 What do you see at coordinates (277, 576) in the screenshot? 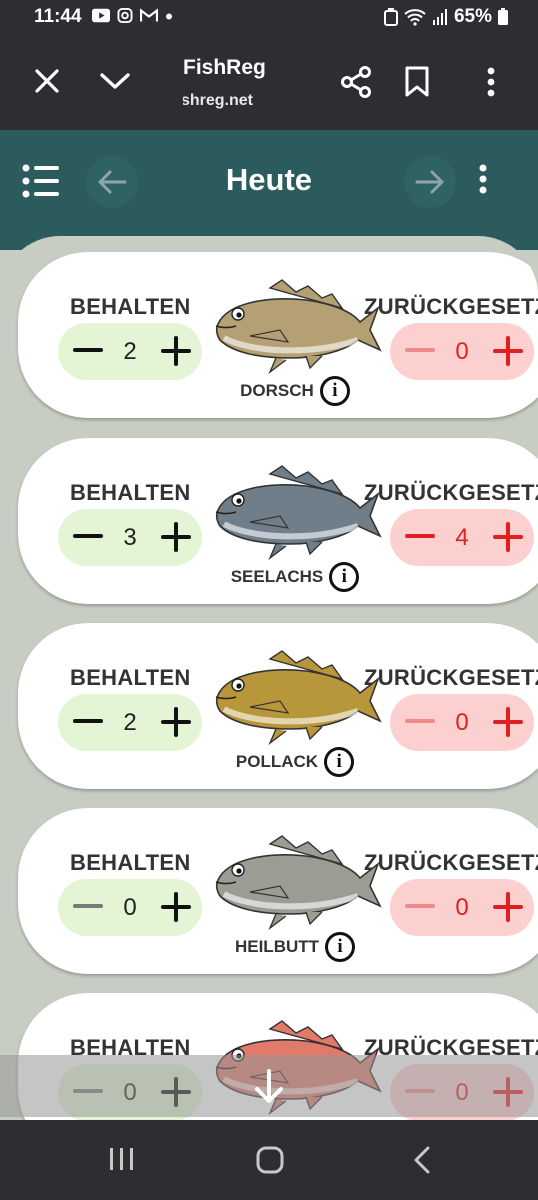
I see `fish-name: SEELACHS` at bounding box center [277, 576].